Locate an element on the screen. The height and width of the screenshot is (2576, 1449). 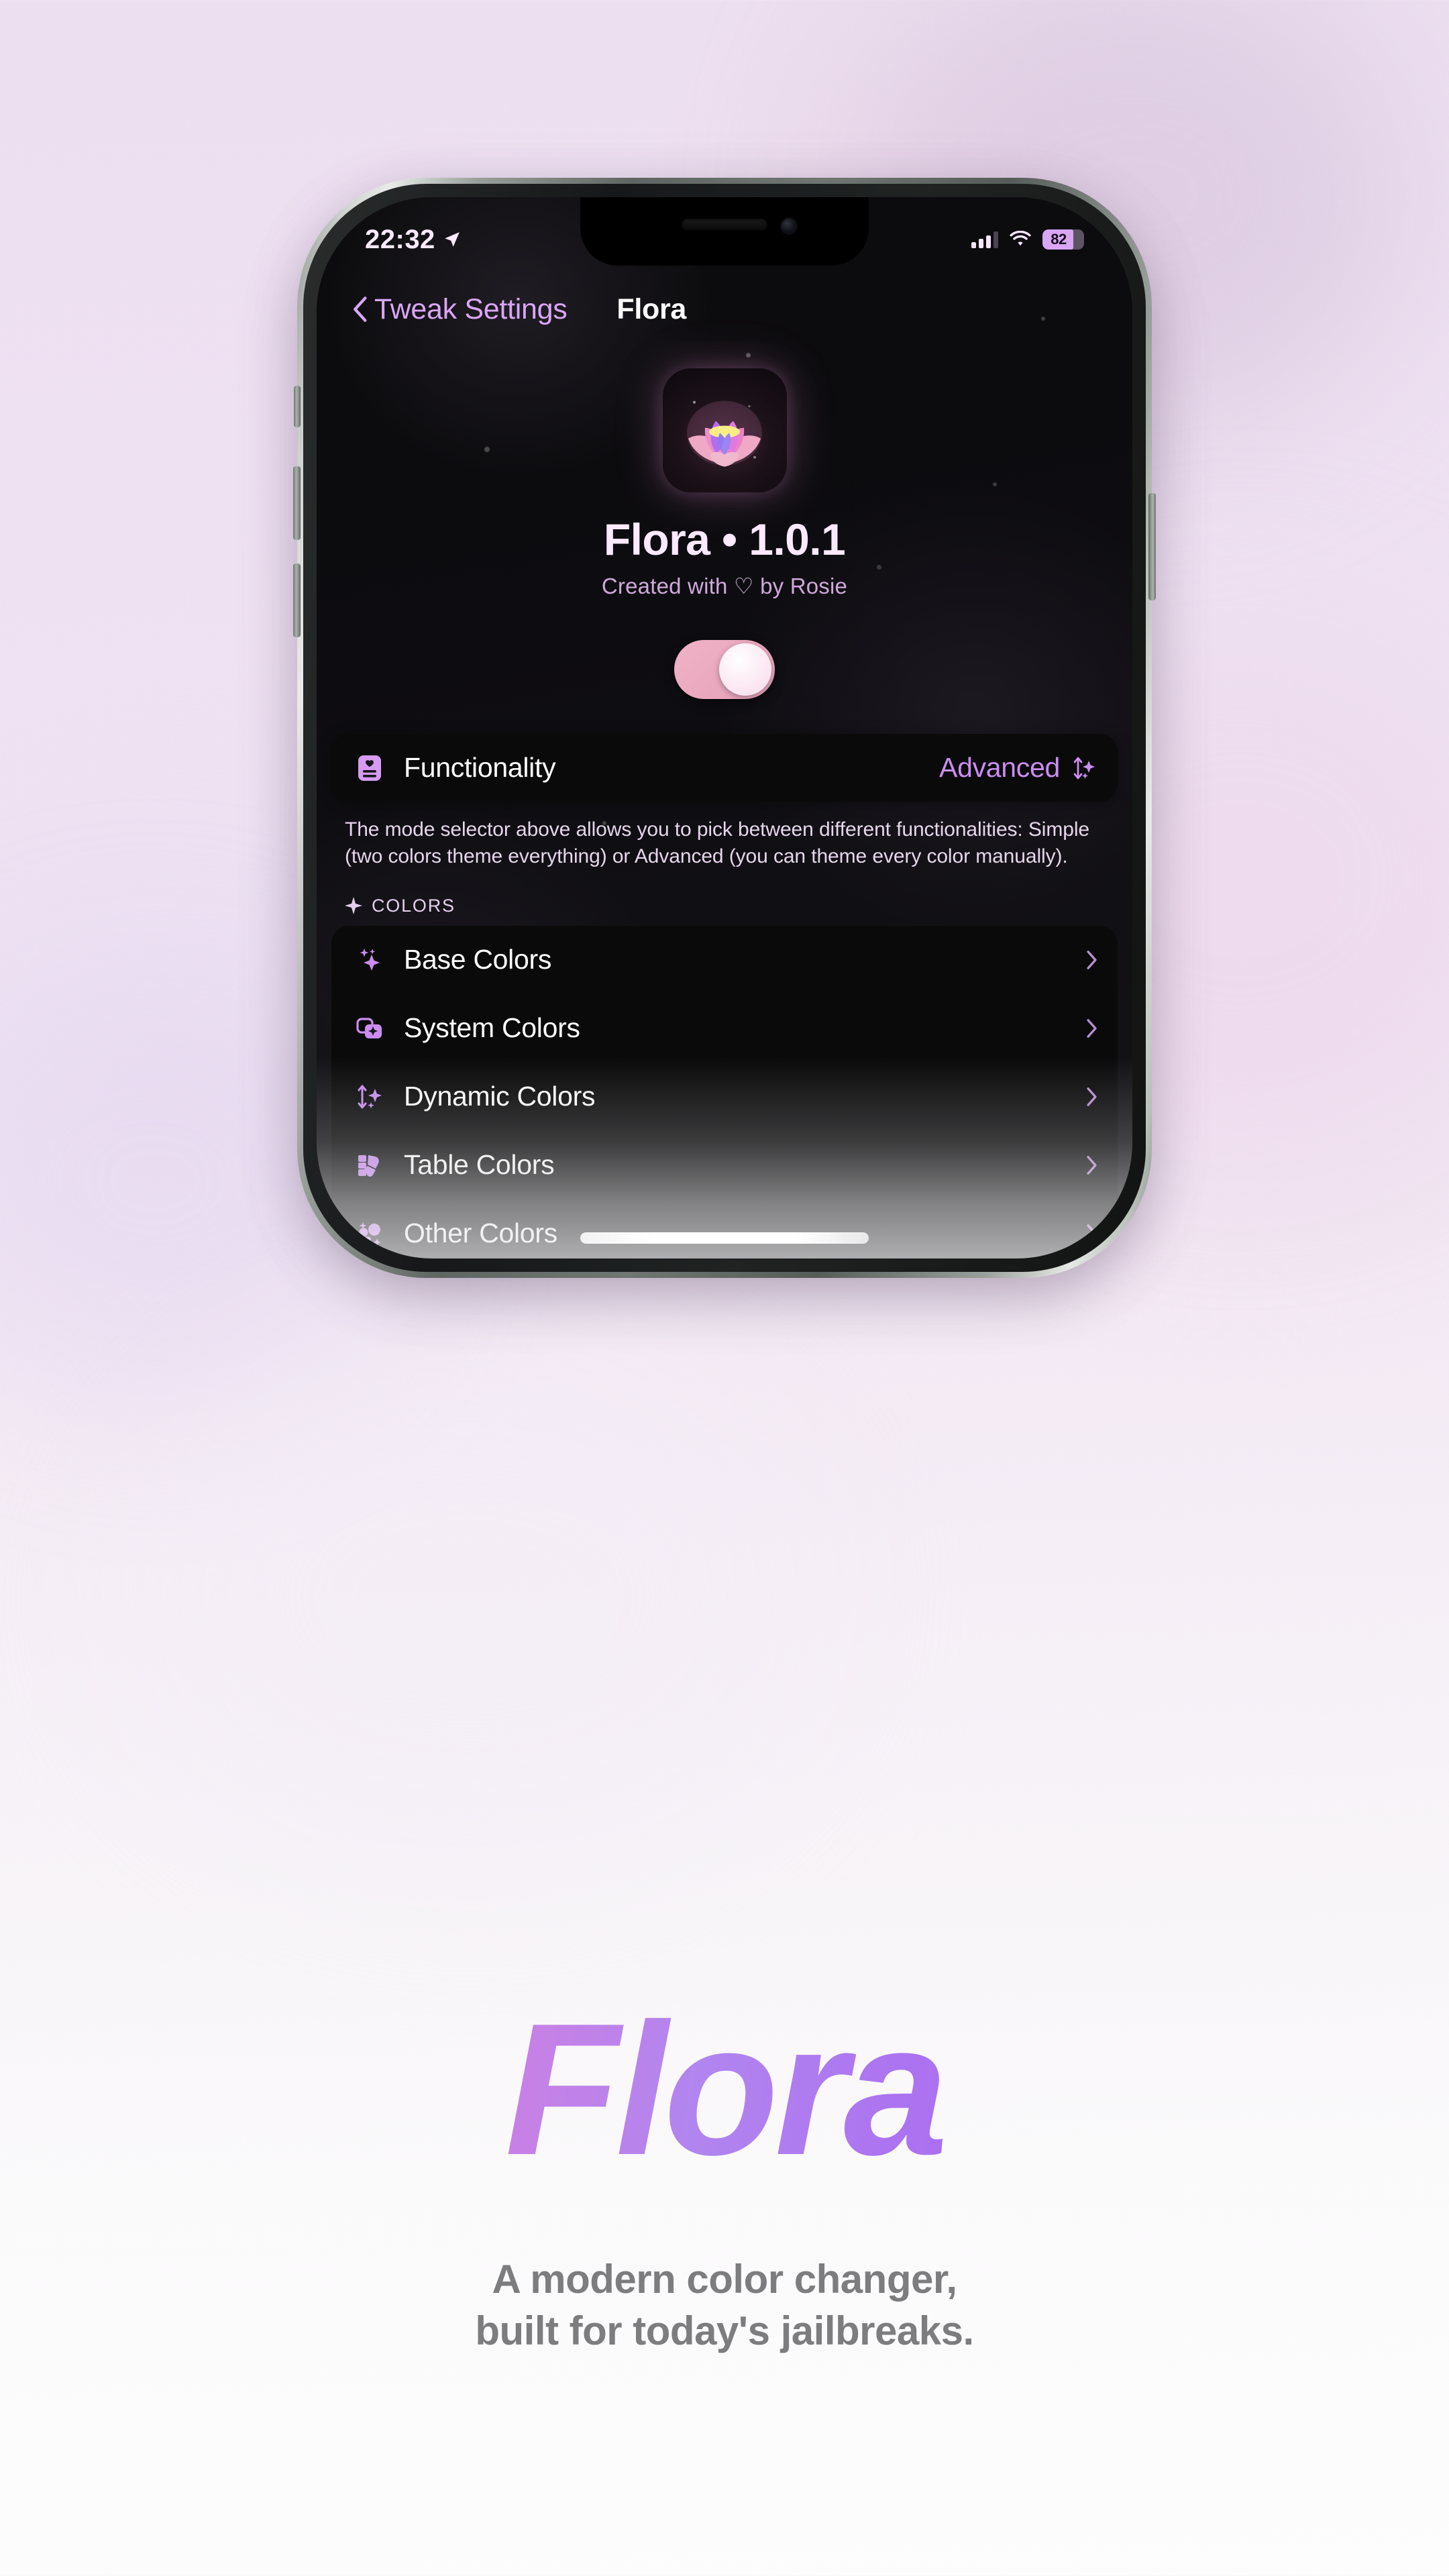
list-item-system-colors: System Colors is located at coordinates (724, 1028).